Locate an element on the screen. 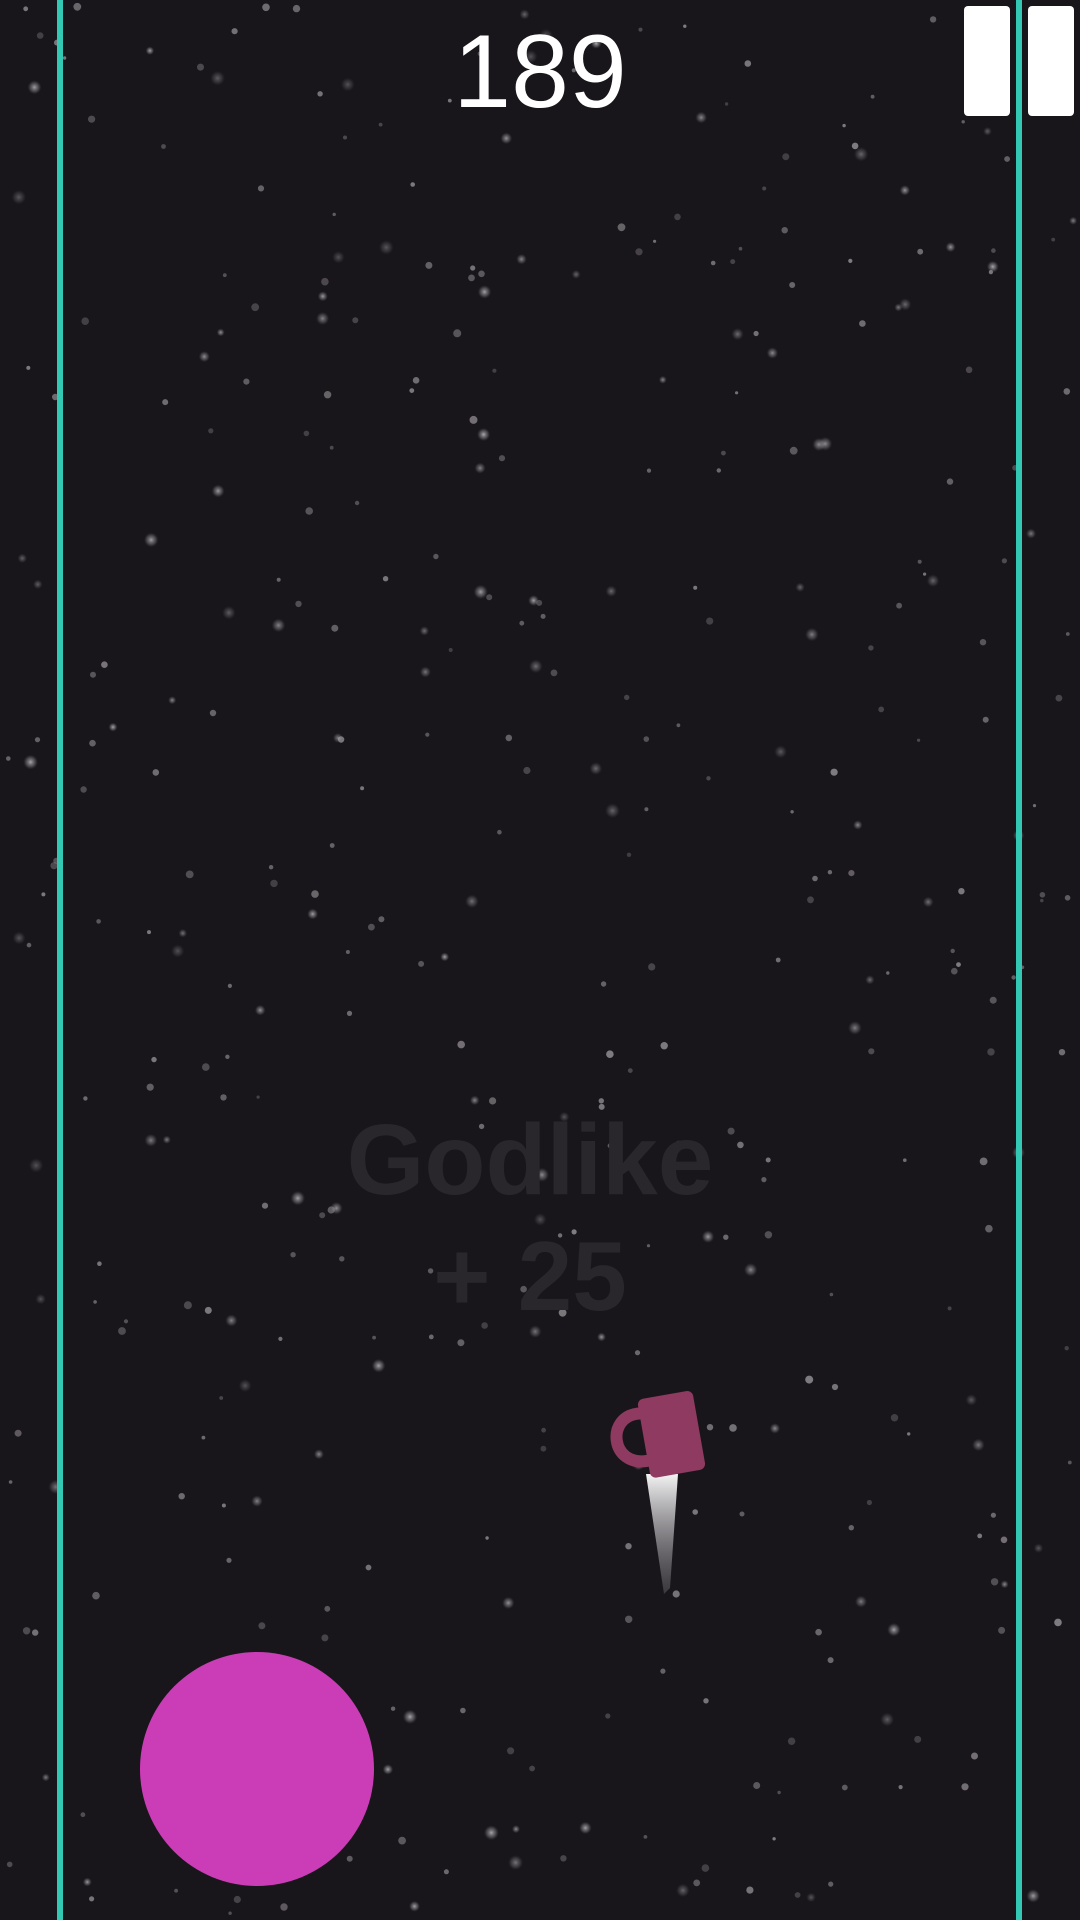 This screenshot has height=1920, width=1080. joystick-control is located at coordinates (257, 1769).